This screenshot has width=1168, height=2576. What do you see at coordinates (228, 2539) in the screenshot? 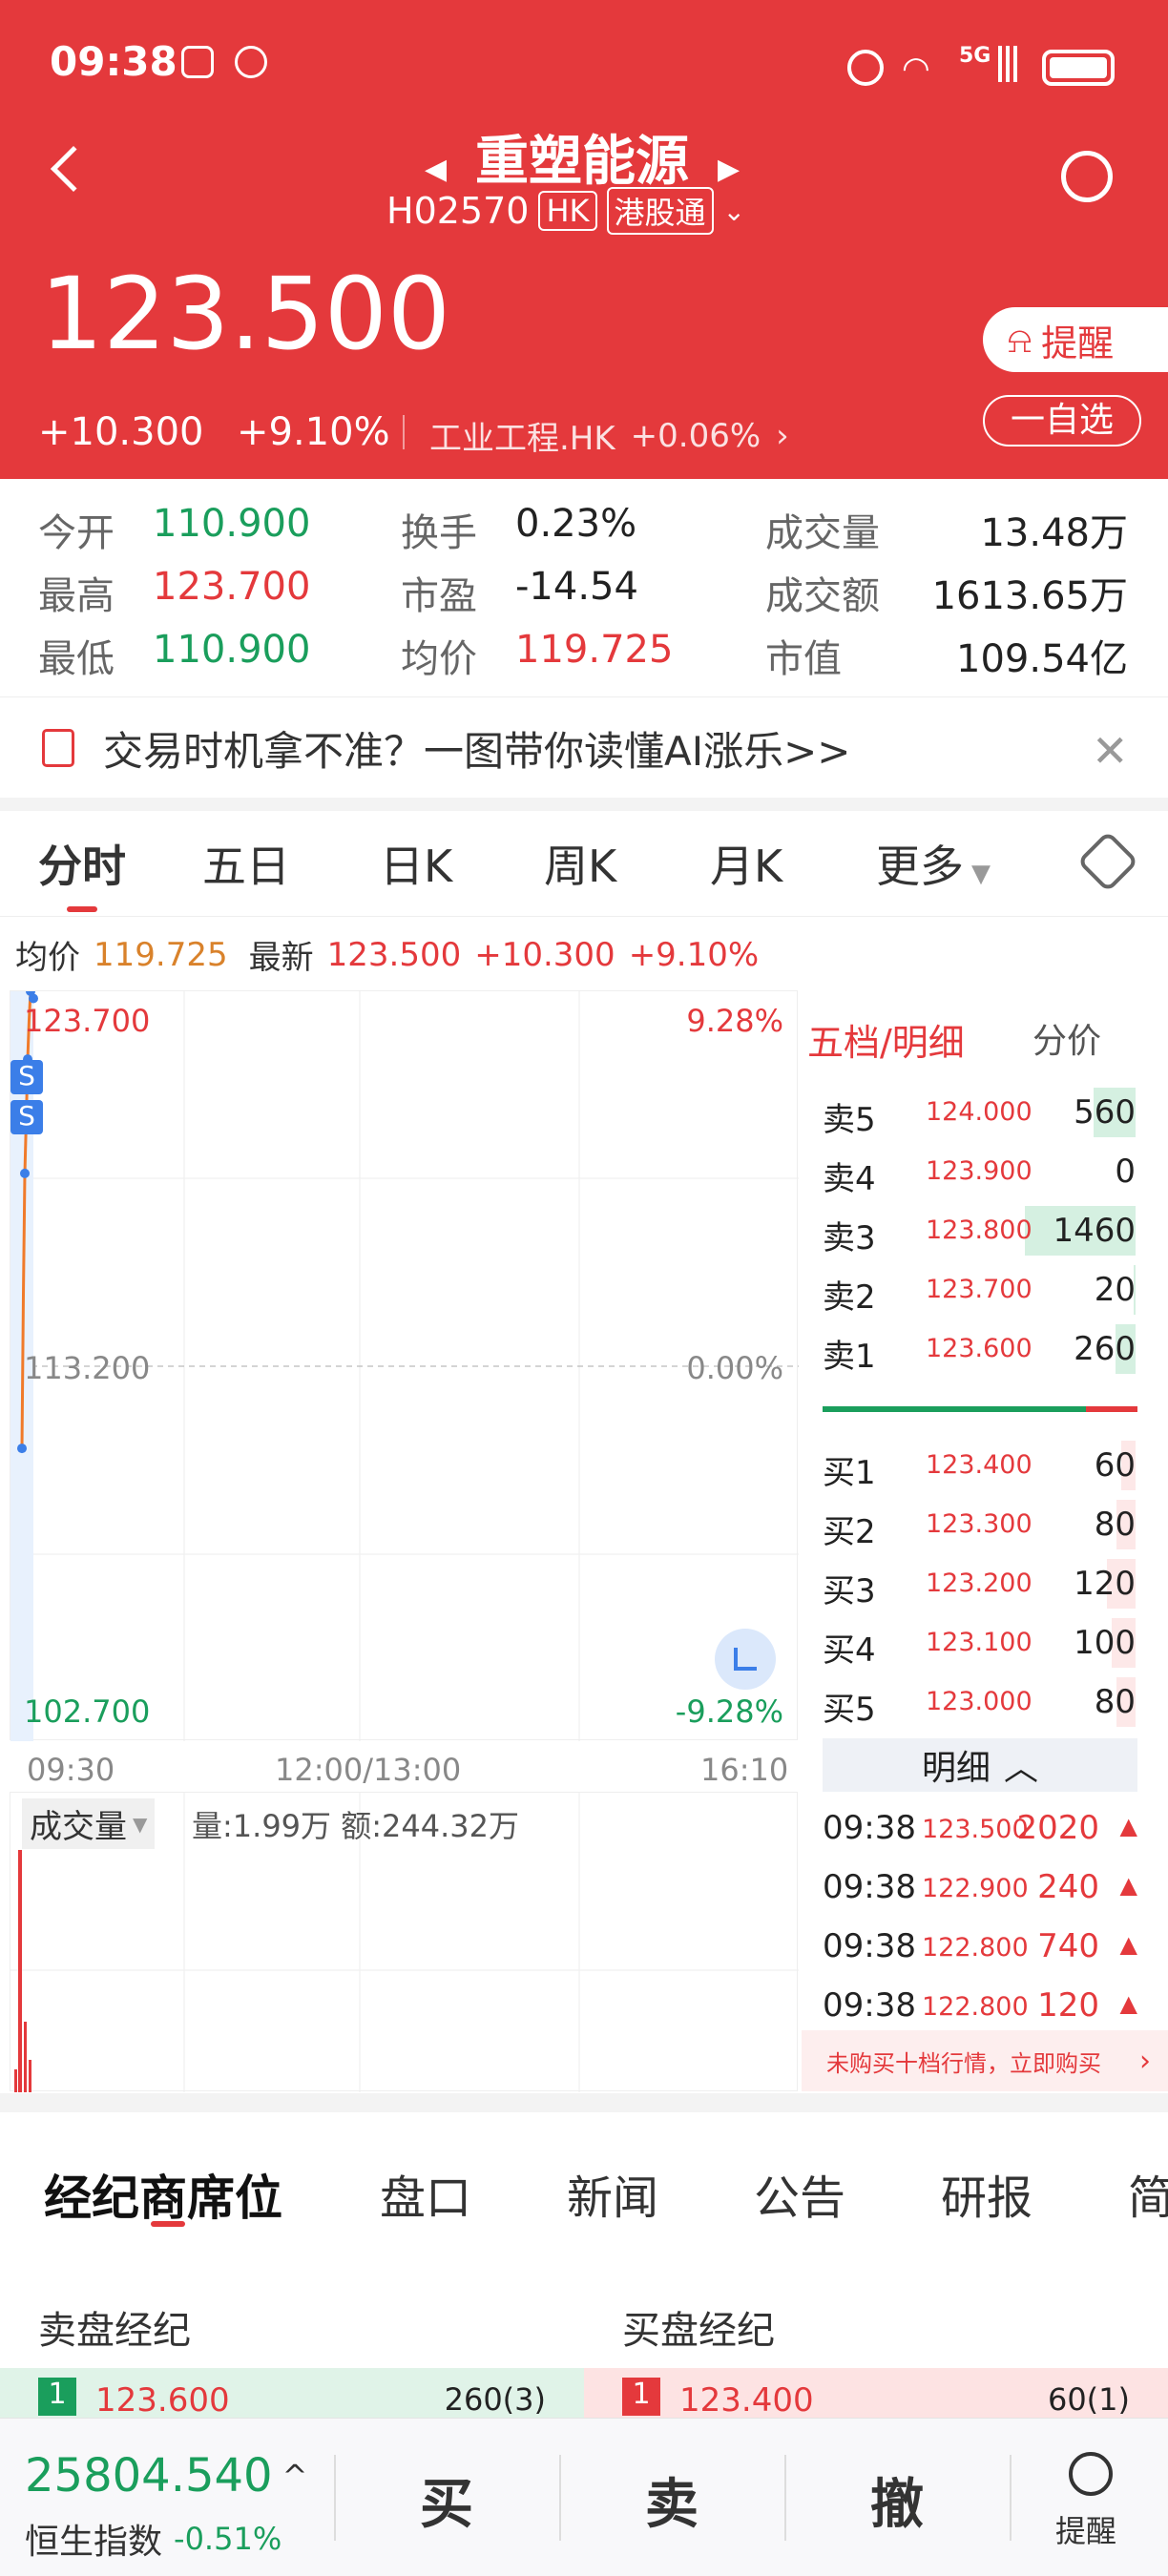
I see `index-pct: -0.51%` at bounding box center [228, 2539].